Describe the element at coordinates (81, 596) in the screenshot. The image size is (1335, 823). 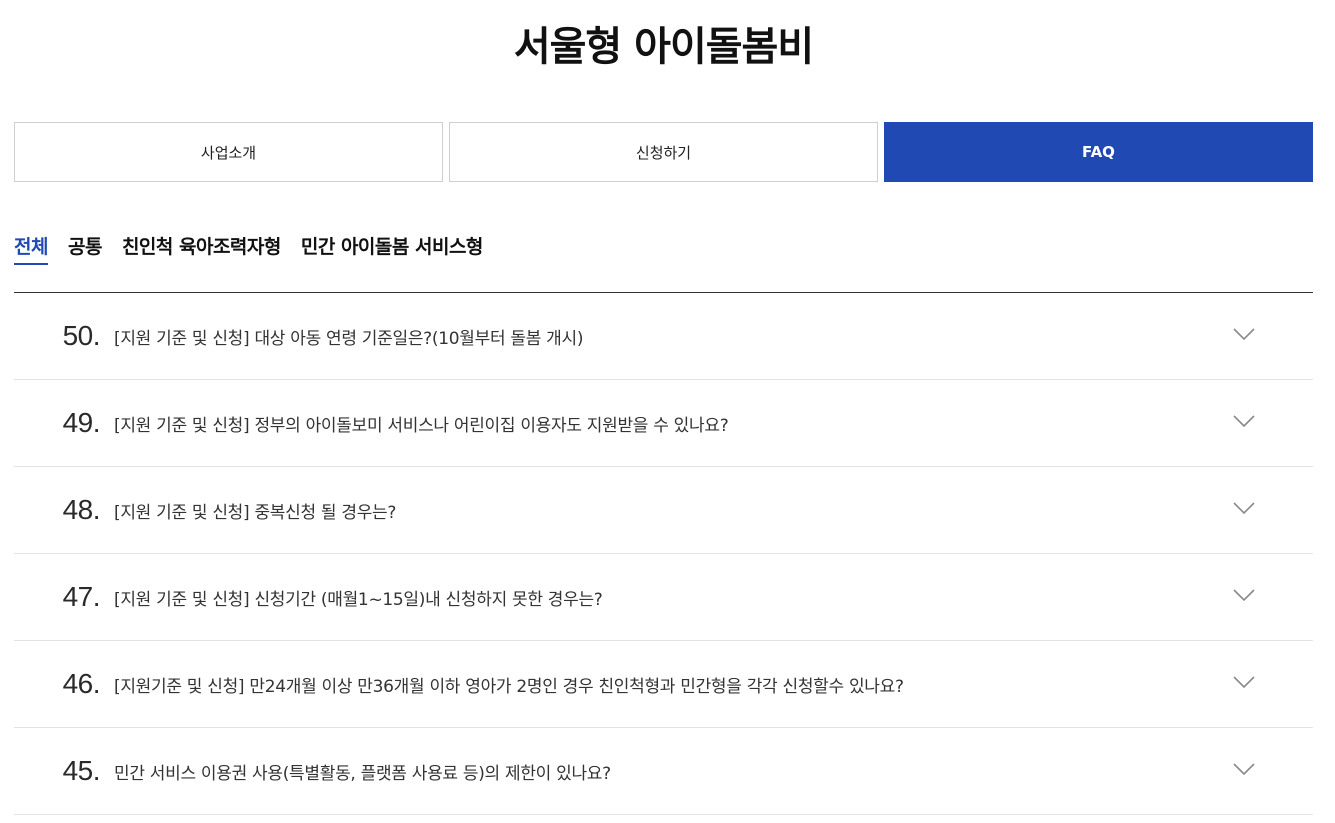
I see `faq-number: 47.` at that location.